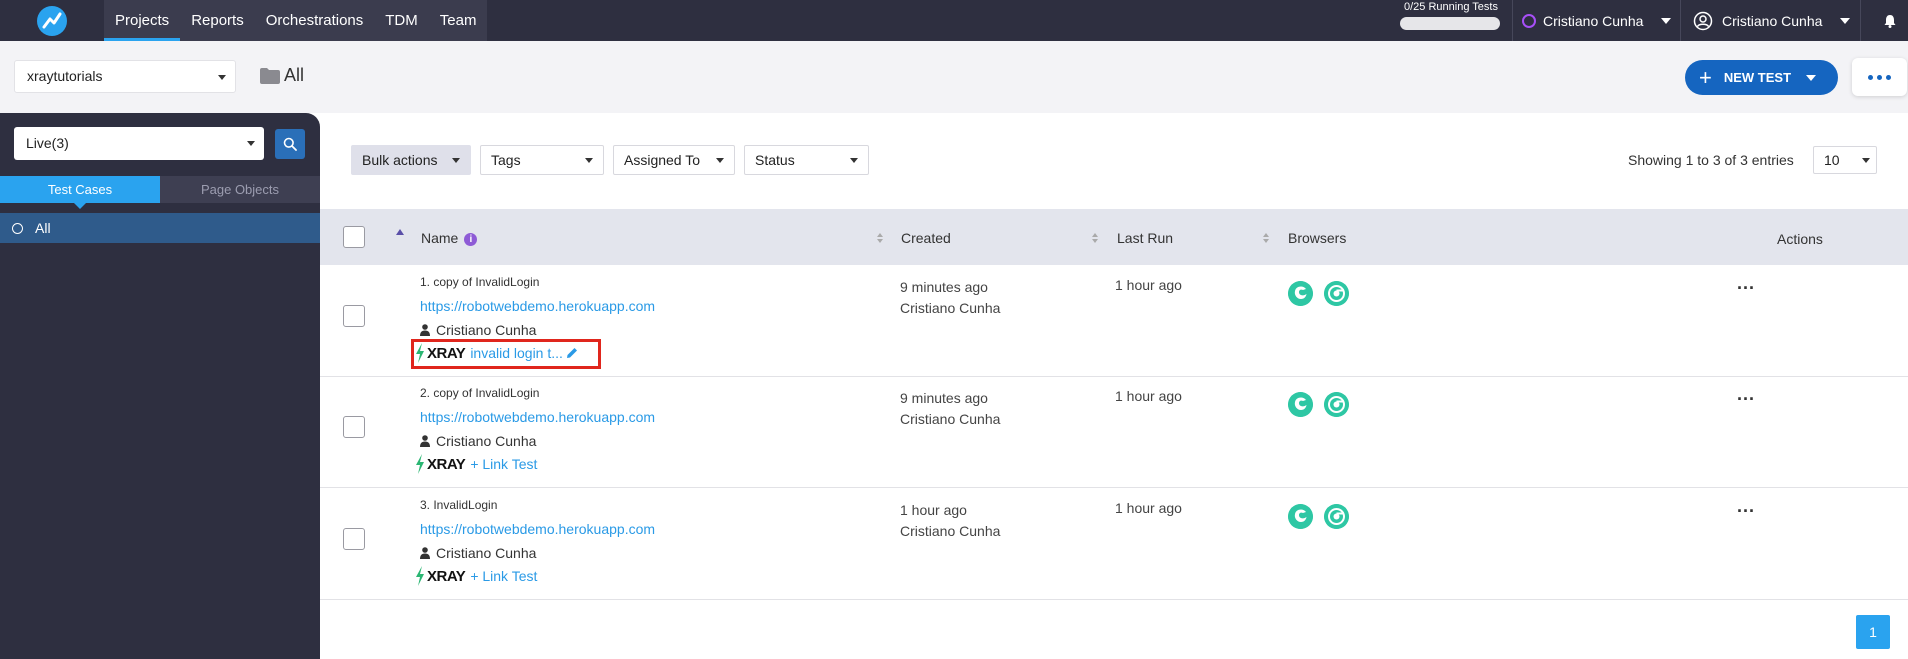 This screenshot has width=1908, height=659. What do you see at coordinates (65, 76) in the screenshot?
I see `project-select-value: xraytutorials` at bounding box center [65, 76].